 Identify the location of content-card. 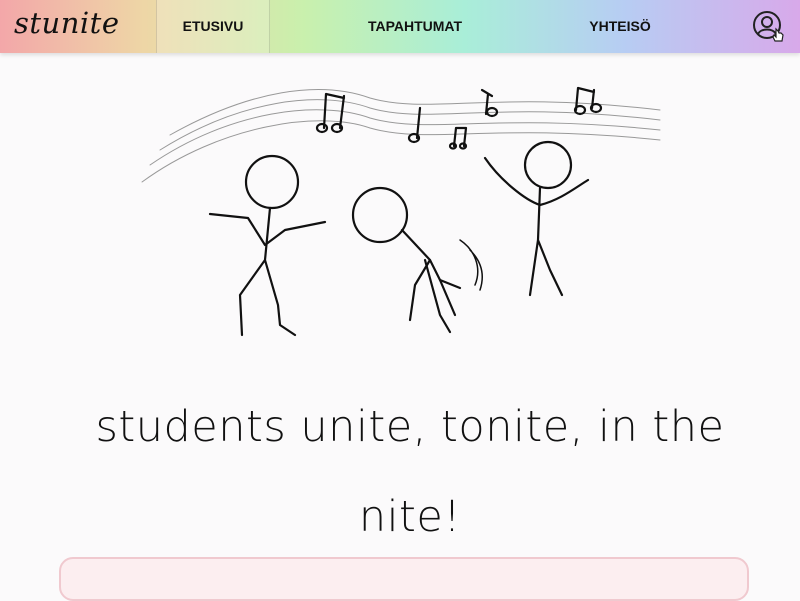
(404, 579).